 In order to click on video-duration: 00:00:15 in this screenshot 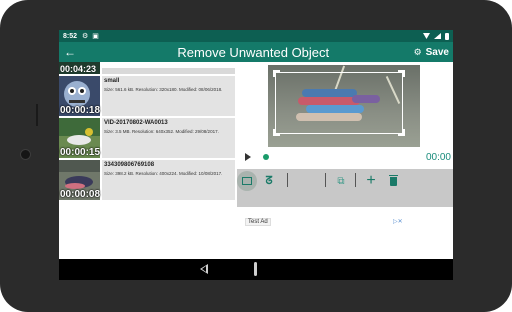, I will do `click(80, 152)`.